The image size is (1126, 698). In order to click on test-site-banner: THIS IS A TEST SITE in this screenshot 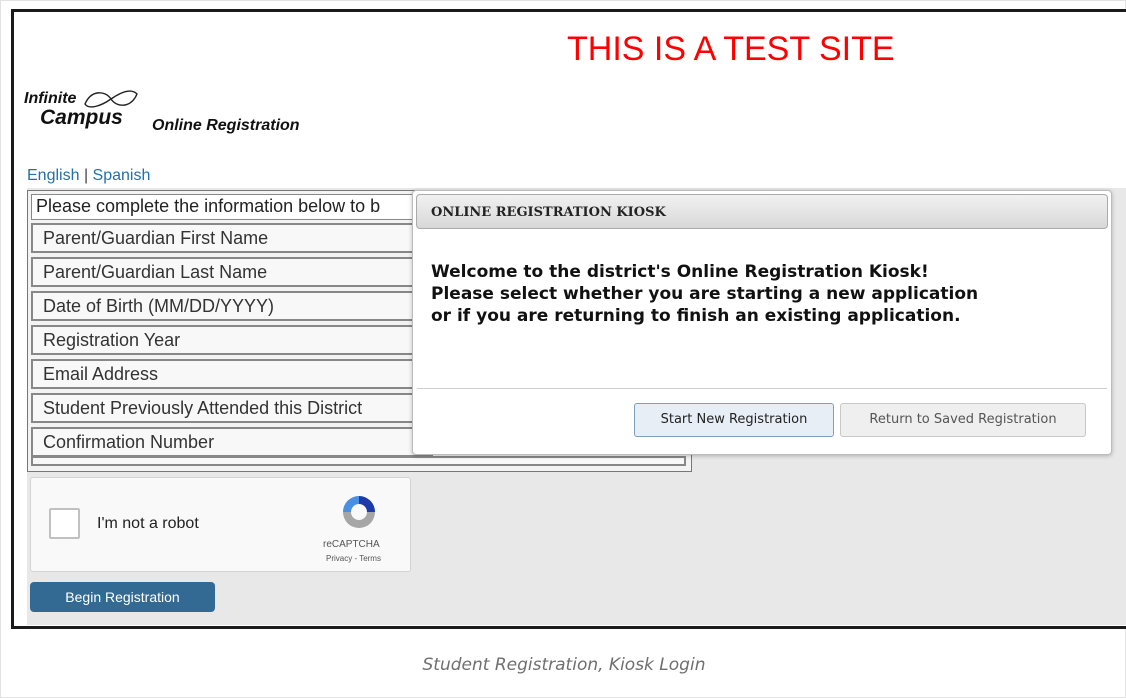, I will do `click(731, 49)`.